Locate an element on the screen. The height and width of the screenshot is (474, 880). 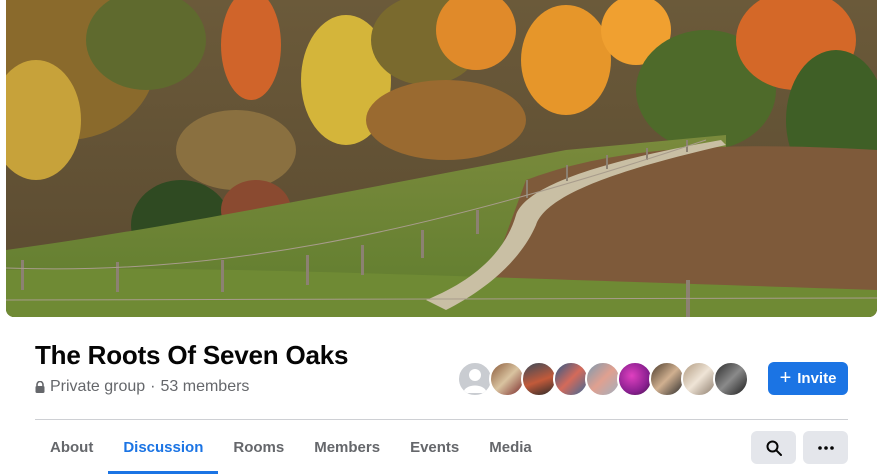
invite-label: Invite is located at coordinates (817, 378).